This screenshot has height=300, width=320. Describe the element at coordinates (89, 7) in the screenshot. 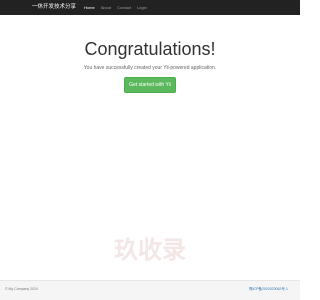

I see `nav-link-home: Home` at that location.